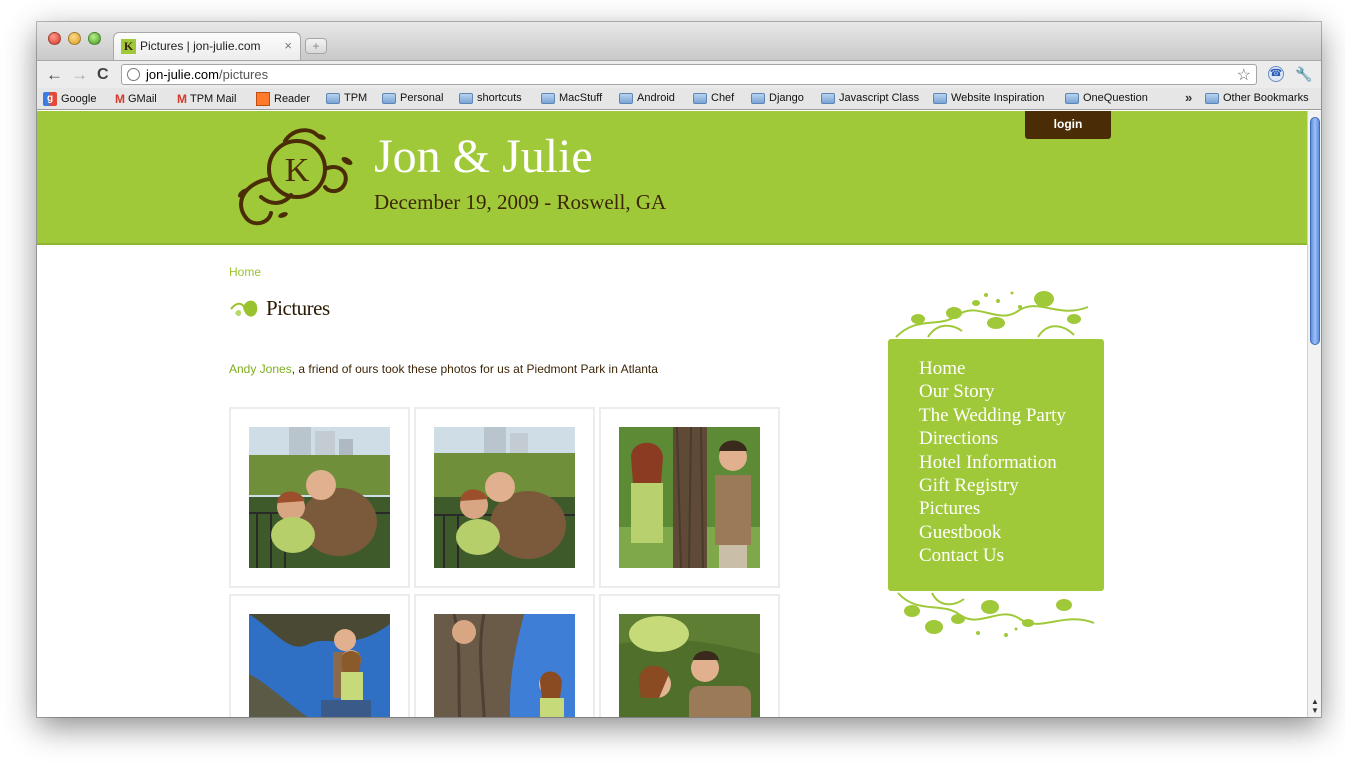  Describe the element at coordinates (1257, 98) in the screenshot. I see `bookmark-other-bookmarks: Other Bookmarks` at that location.